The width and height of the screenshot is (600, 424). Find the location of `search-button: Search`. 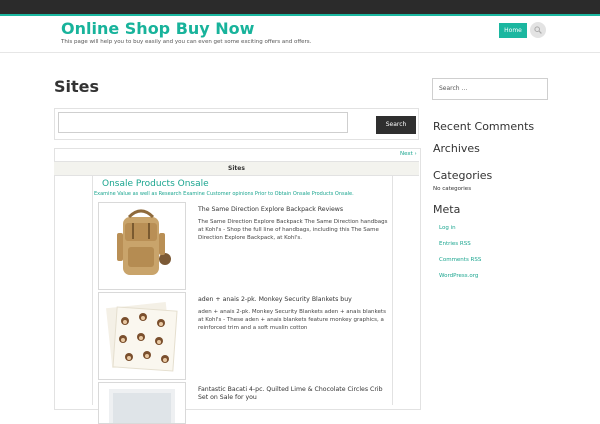

search-button: Search is located at coordinates (396, 125).